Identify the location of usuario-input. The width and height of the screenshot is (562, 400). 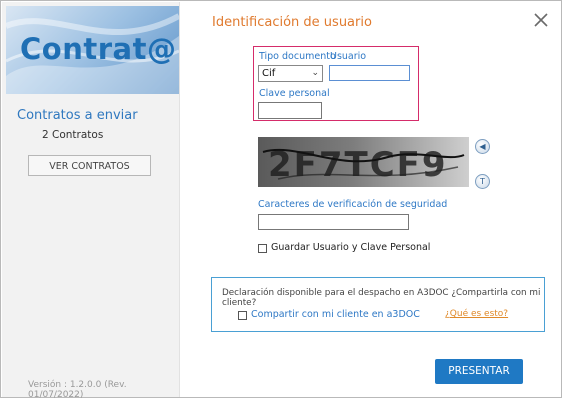
(369, 73).